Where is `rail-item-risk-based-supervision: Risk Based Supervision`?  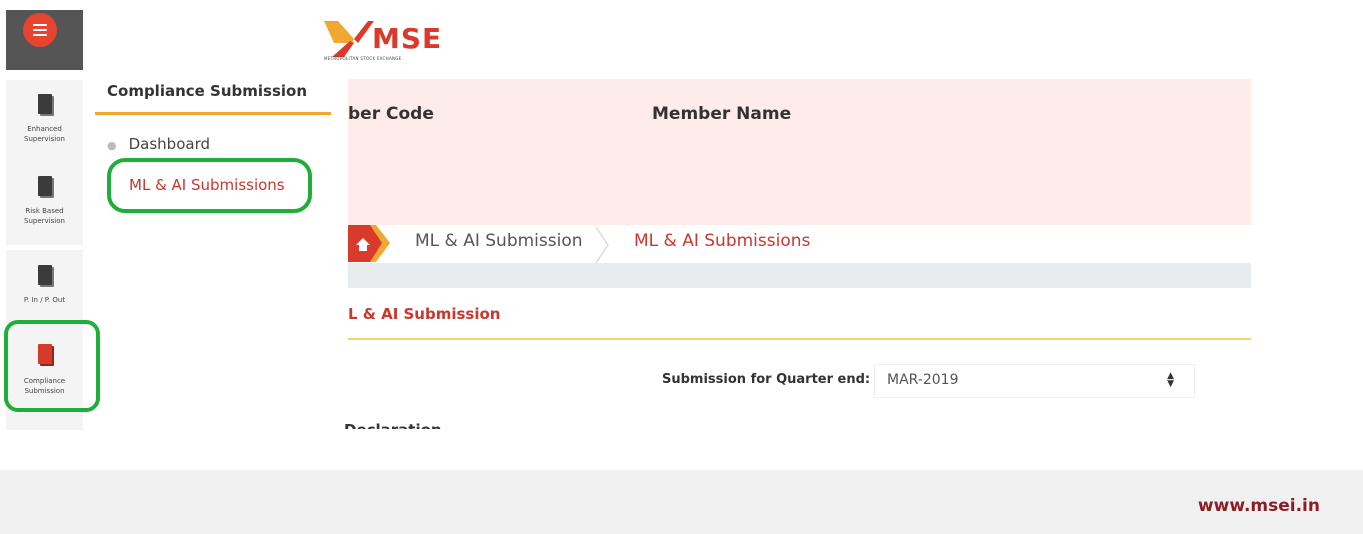
rail-item-risk-based-supervision: Risk Based Supervision is located at coordinates (44, 202).